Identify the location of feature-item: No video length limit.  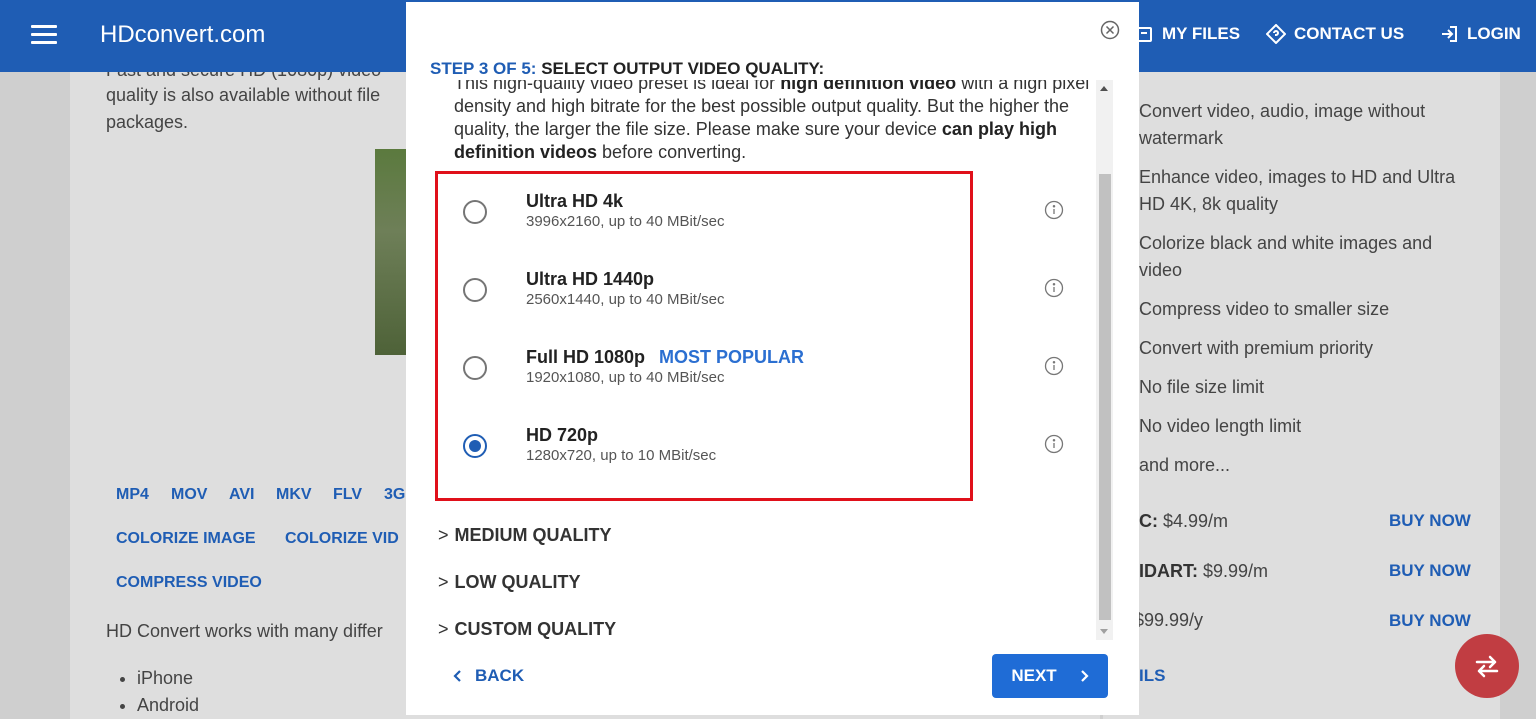
(1220, 426).